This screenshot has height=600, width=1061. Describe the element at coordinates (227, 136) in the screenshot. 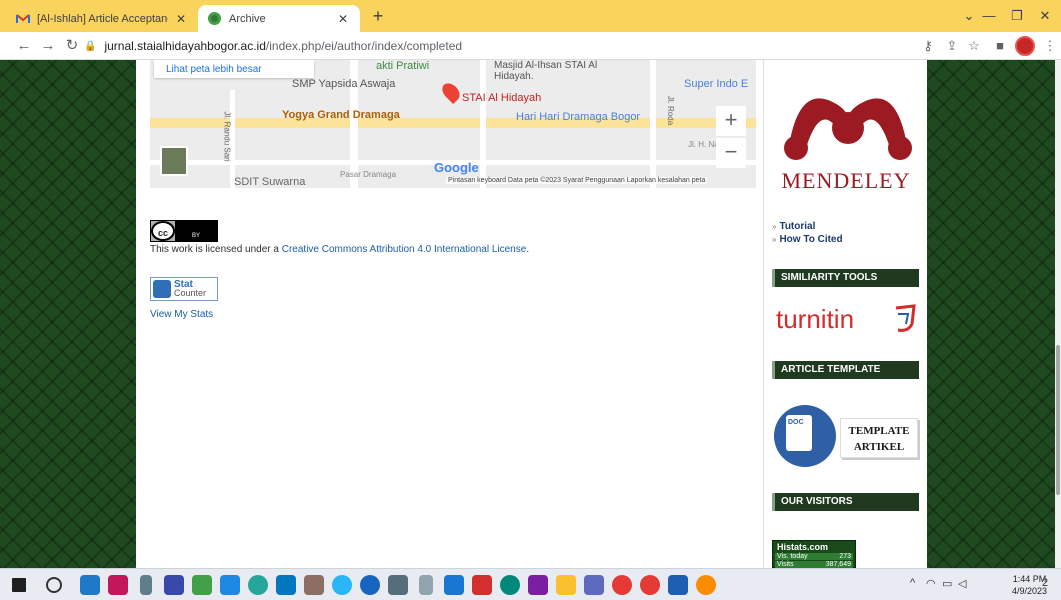

I see `map-label: Jl. Randu Sari` at that location.